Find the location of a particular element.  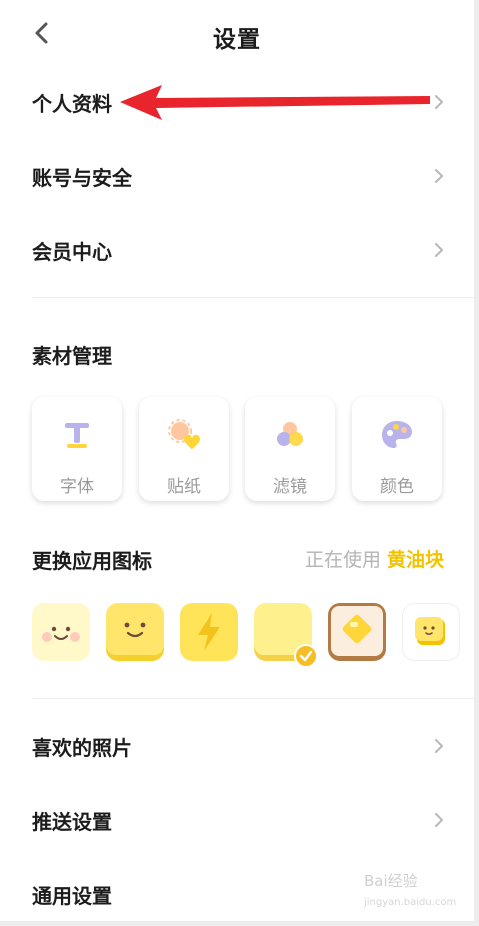

row-push-settings: 推送设置 is located at coordinates (238, 821).